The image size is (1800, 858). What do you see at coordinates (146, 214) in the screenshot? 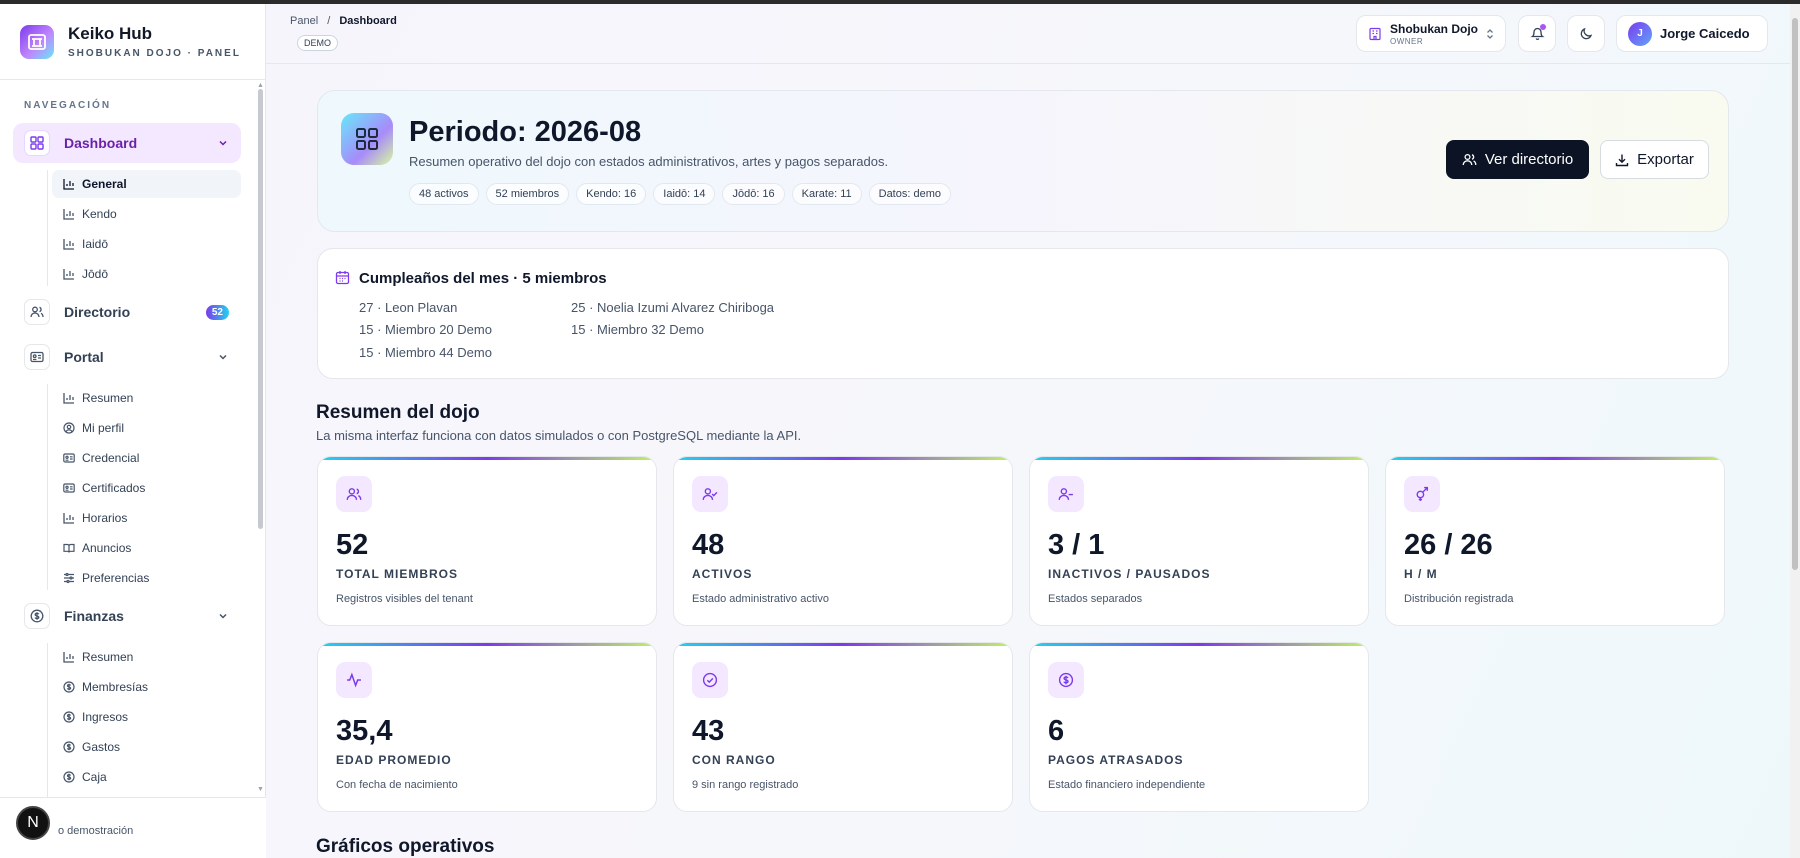
I see `sidebar-subitem-kendo: Kendo` at bounding box center [146, 214].